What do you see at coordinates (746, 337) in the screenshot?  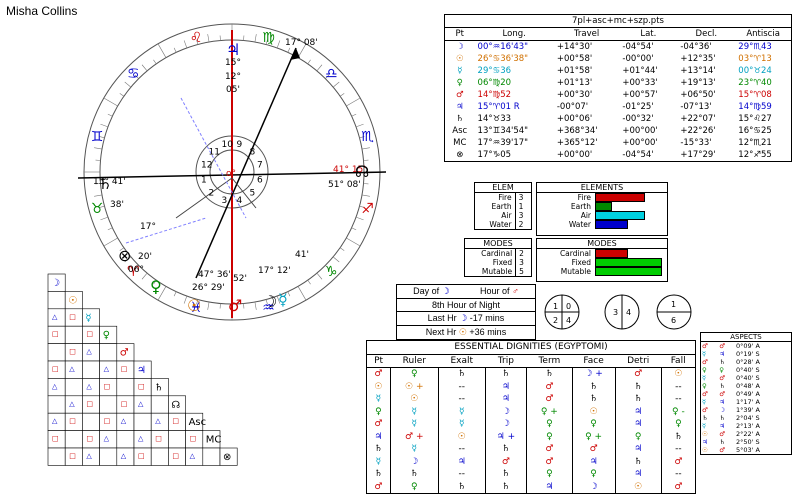 I see `aspects-title: ASPECTS` at bounding box center [746, 337].